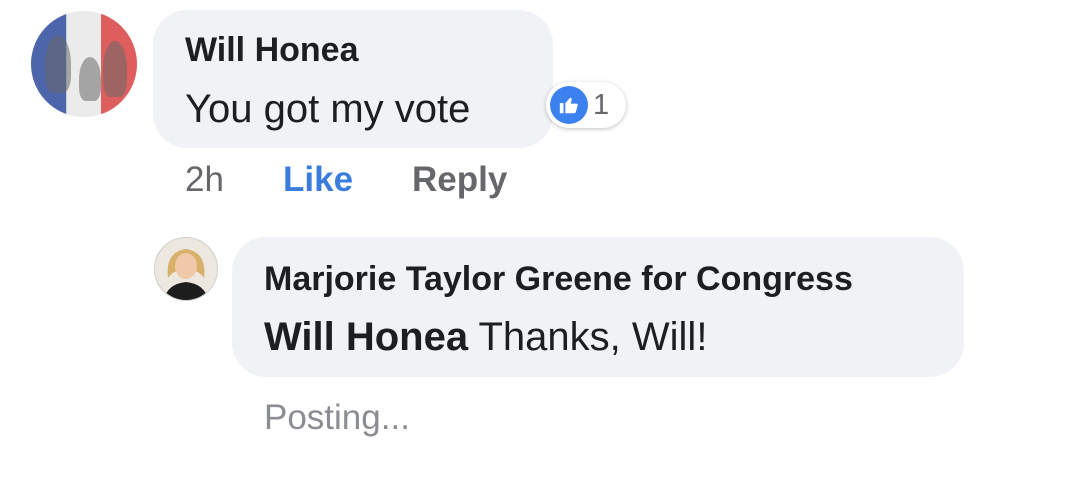 This screenshot has height=488, width=1080. What do you see at coordinates (569, 105) in the screenshot?
I see `like-thumb-icon` at bounding box center [569, 105].